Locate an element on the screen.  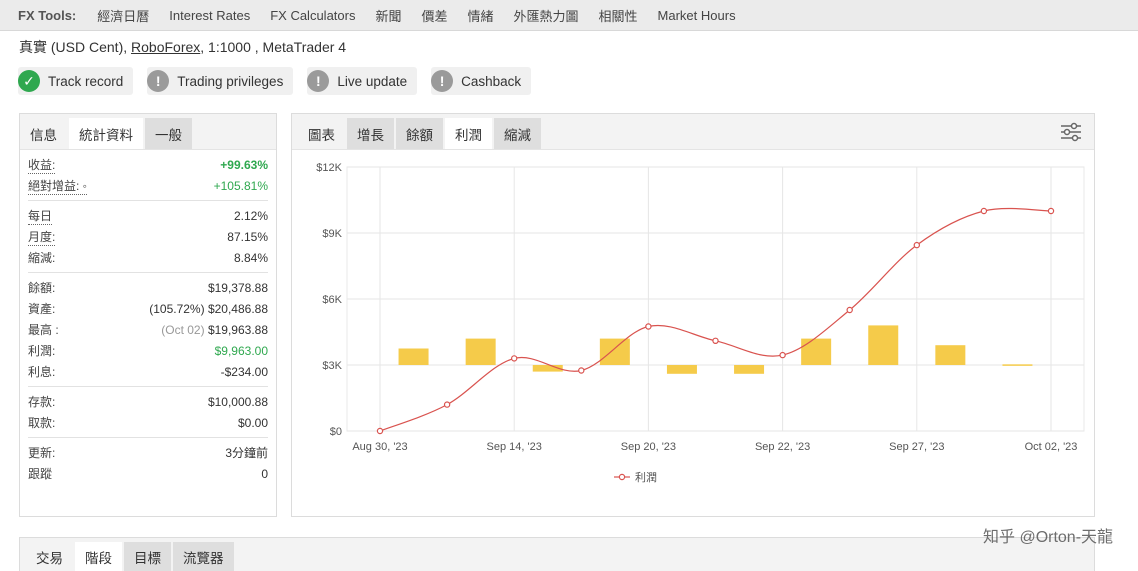
stat-value: $0.00 is located at coordinates (252, 422).